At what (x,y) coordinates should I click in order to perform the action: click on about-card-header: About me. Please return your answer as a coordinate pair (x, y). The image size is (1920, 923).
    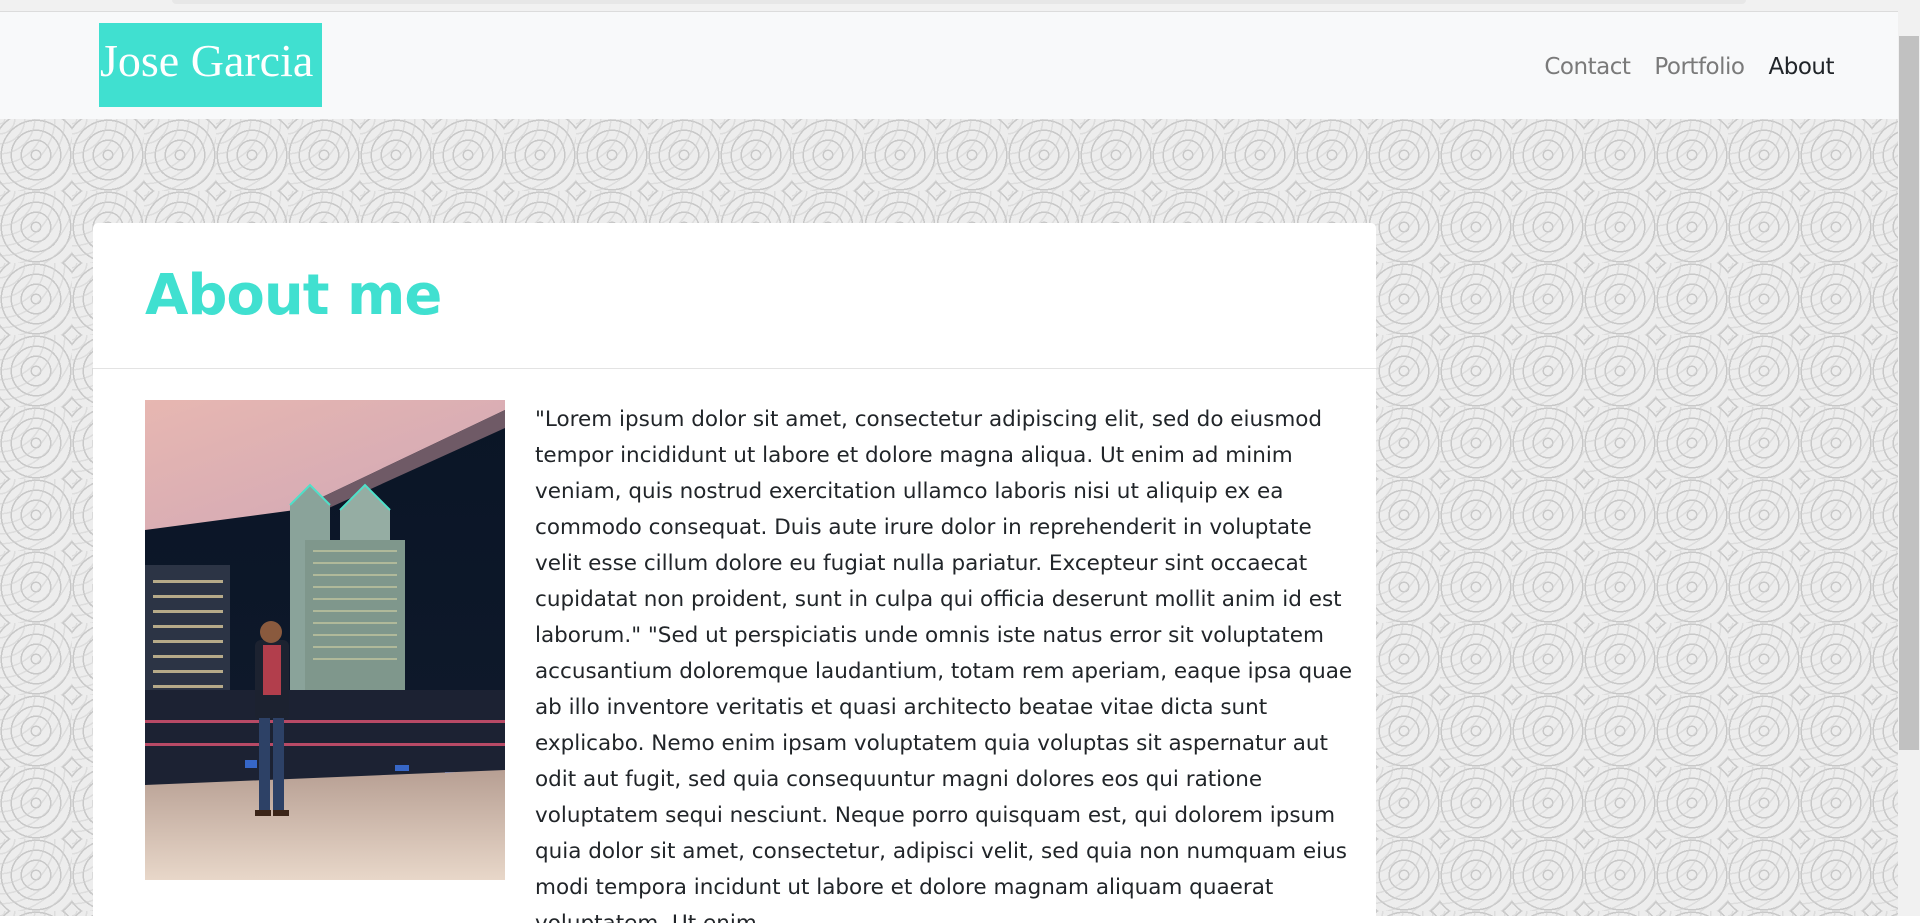
    Looking at the image, I should click on (734, 296).